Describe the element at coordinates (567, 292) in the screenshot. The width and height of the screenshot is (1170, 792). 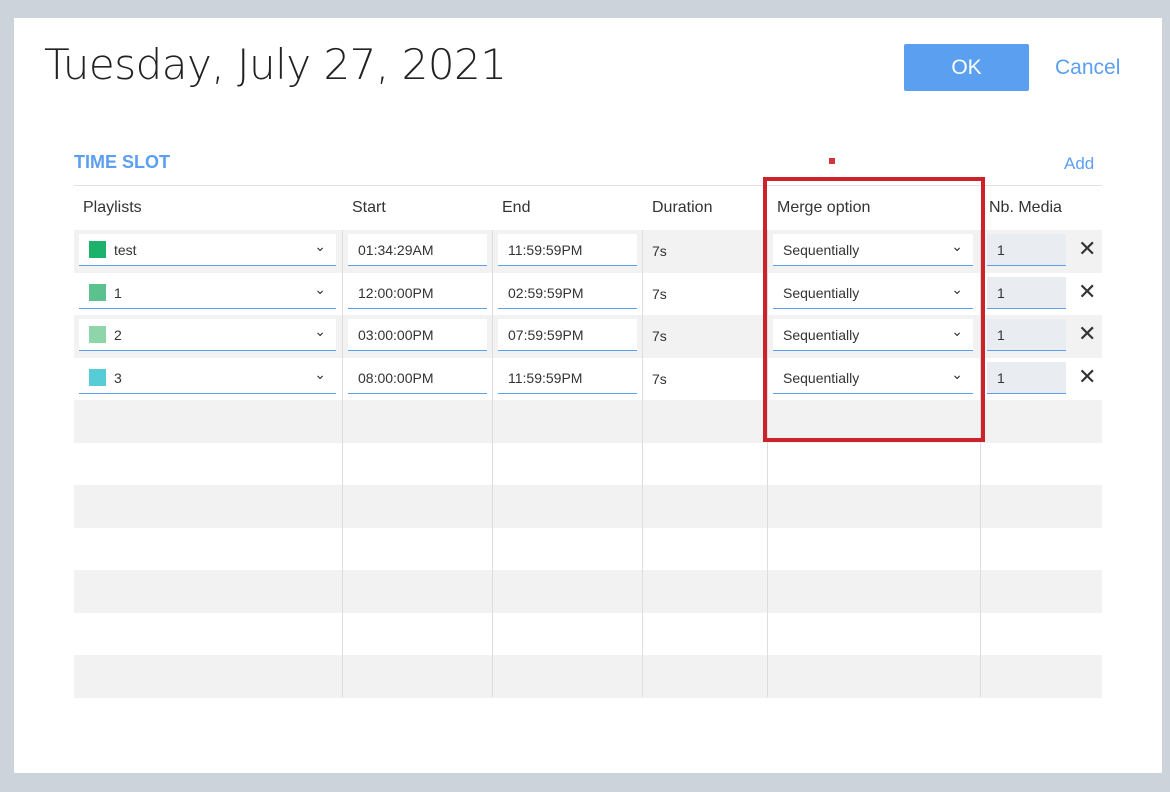
I see `end-time-input: 02:59:59PM` at that location.